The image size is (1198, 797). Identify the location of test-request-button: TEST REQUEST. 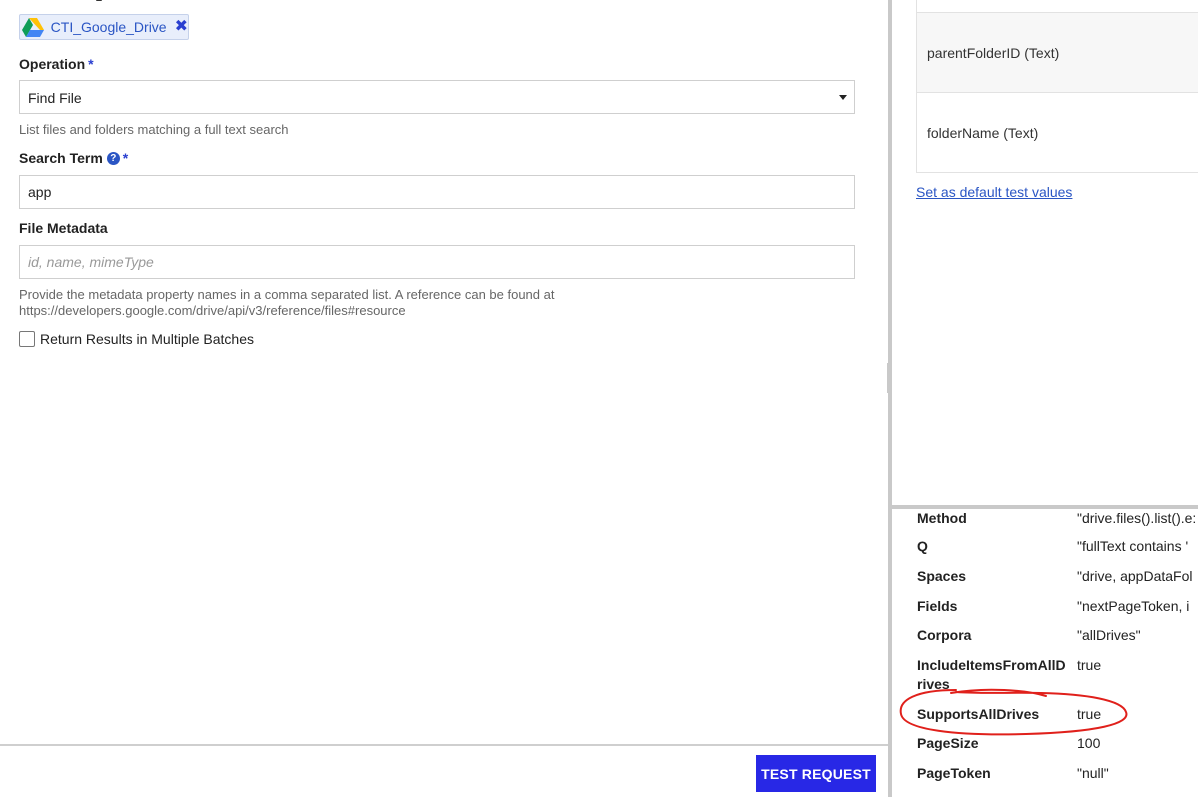
(816, 773).